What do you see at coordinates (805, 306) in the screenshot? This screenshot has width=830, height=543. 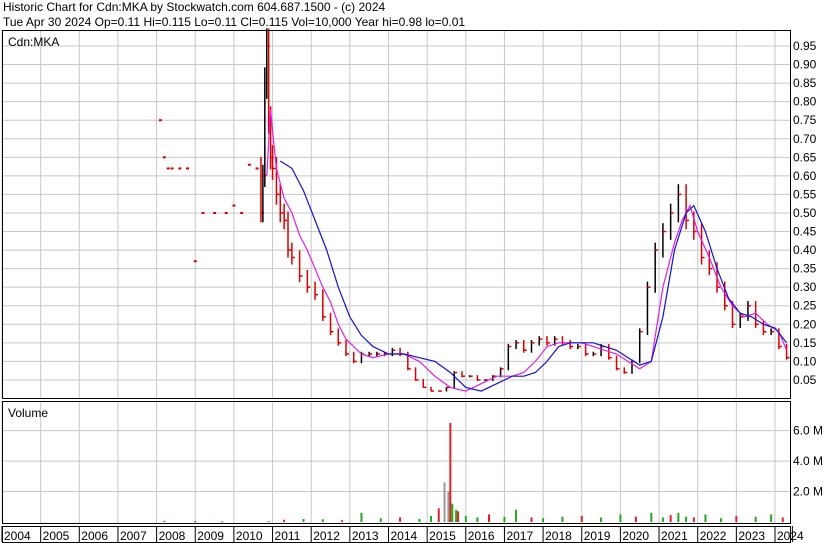 I see `price-tick-label: 0.25` at bounding box center [805, 306].